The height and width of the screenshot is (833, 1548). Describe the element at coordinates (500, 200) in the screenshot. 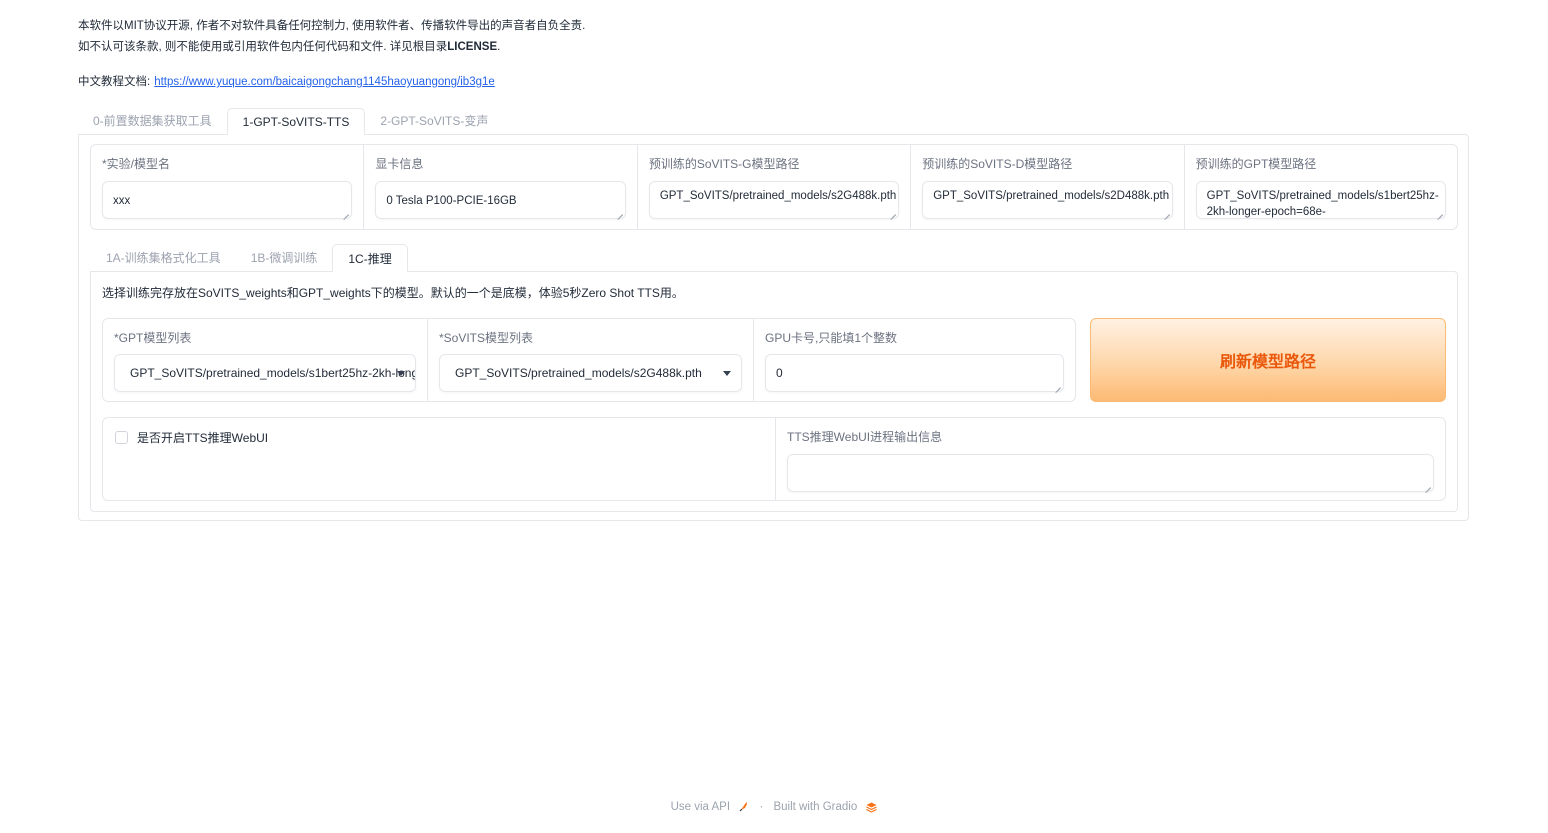

I see `gpu-info-input: 0 Tesla P100-PCIE-16GB` at that location.